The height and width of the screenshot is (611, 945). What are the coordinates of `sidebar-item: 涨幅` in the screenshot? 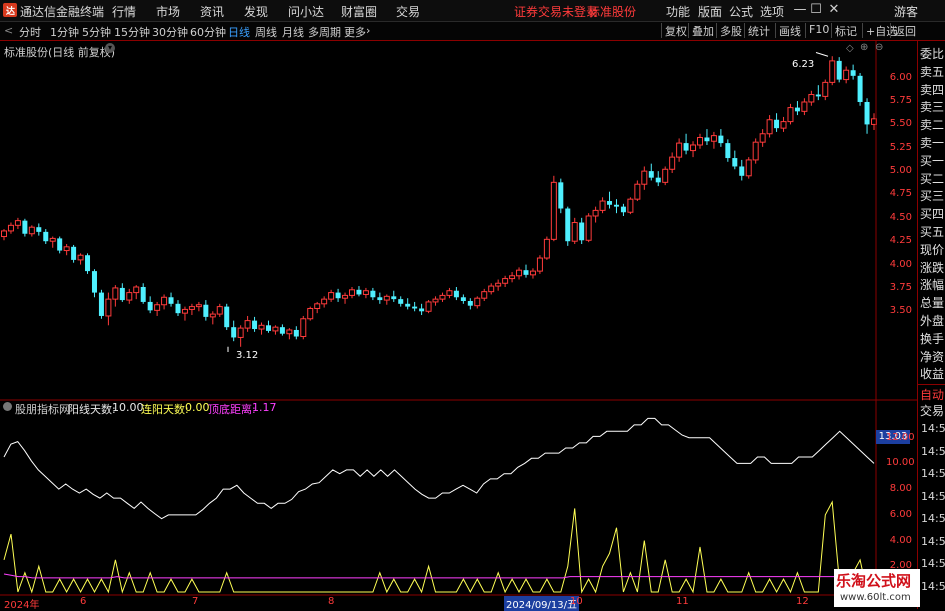 It's located at (932, 284).